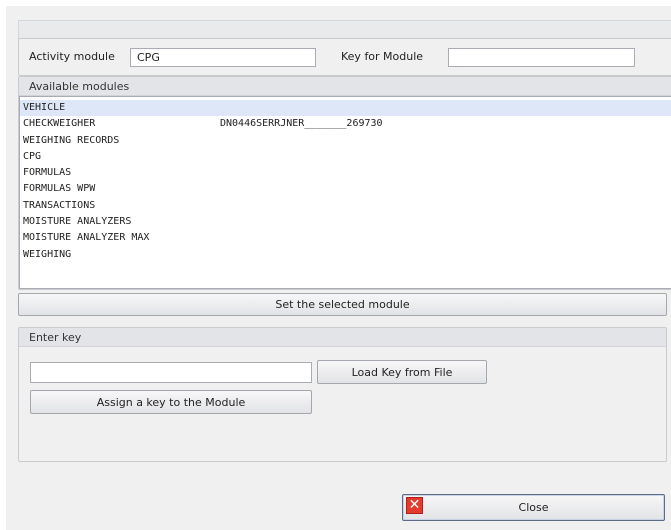 Image resolution: width=671 pixels, height=530 pixels. What do you see at coordinates (345, 206) in the screenshot?
I see `module-list-item: TRANSACTIONS` at bounding box center [345, 206].